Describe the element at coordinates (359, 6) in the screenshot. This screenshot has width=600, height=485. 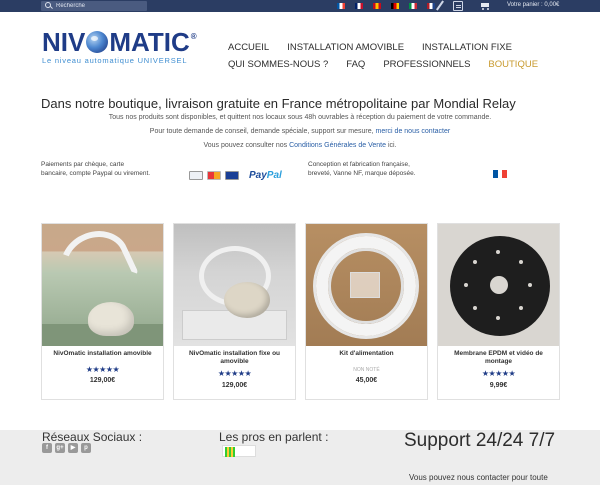
I see `flag-uk-icon` at that location.